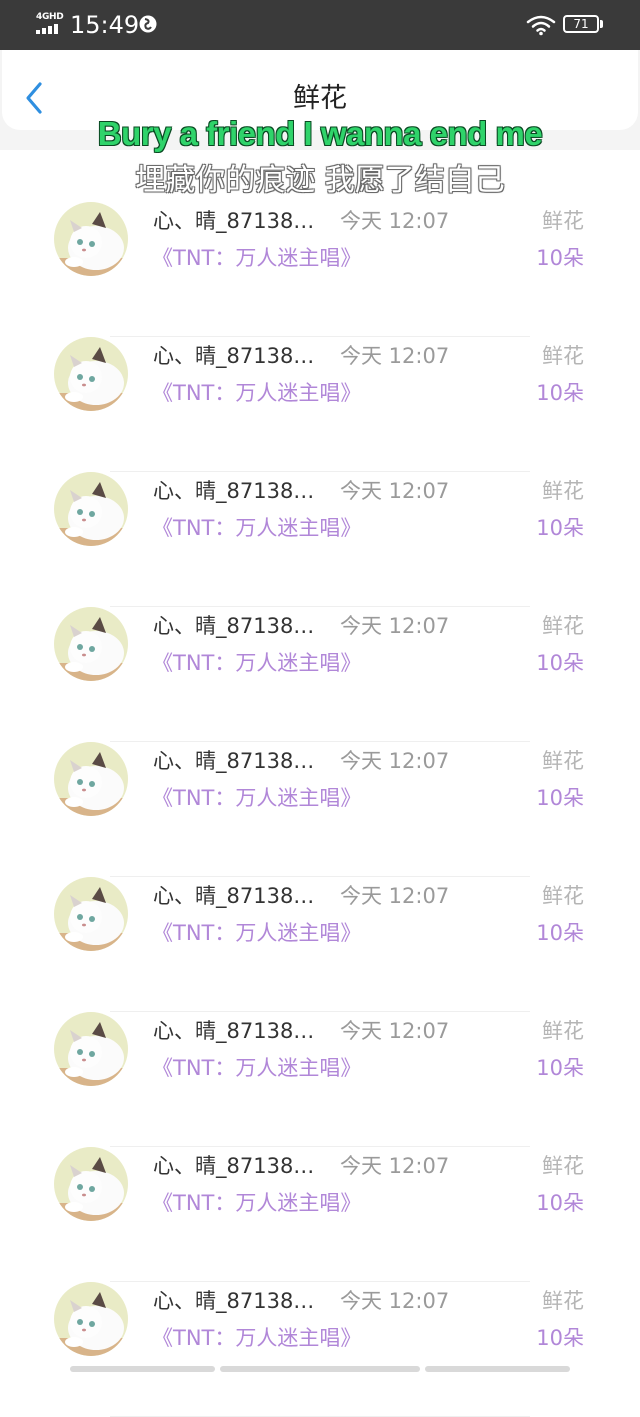 The height and width of the screenshot is (1417, 640). What do you see at coordinates (320, 133) in the screenshot?
I see `subtitle-english: Bury a friend I wanna end me` at bounding box center [320, 133].